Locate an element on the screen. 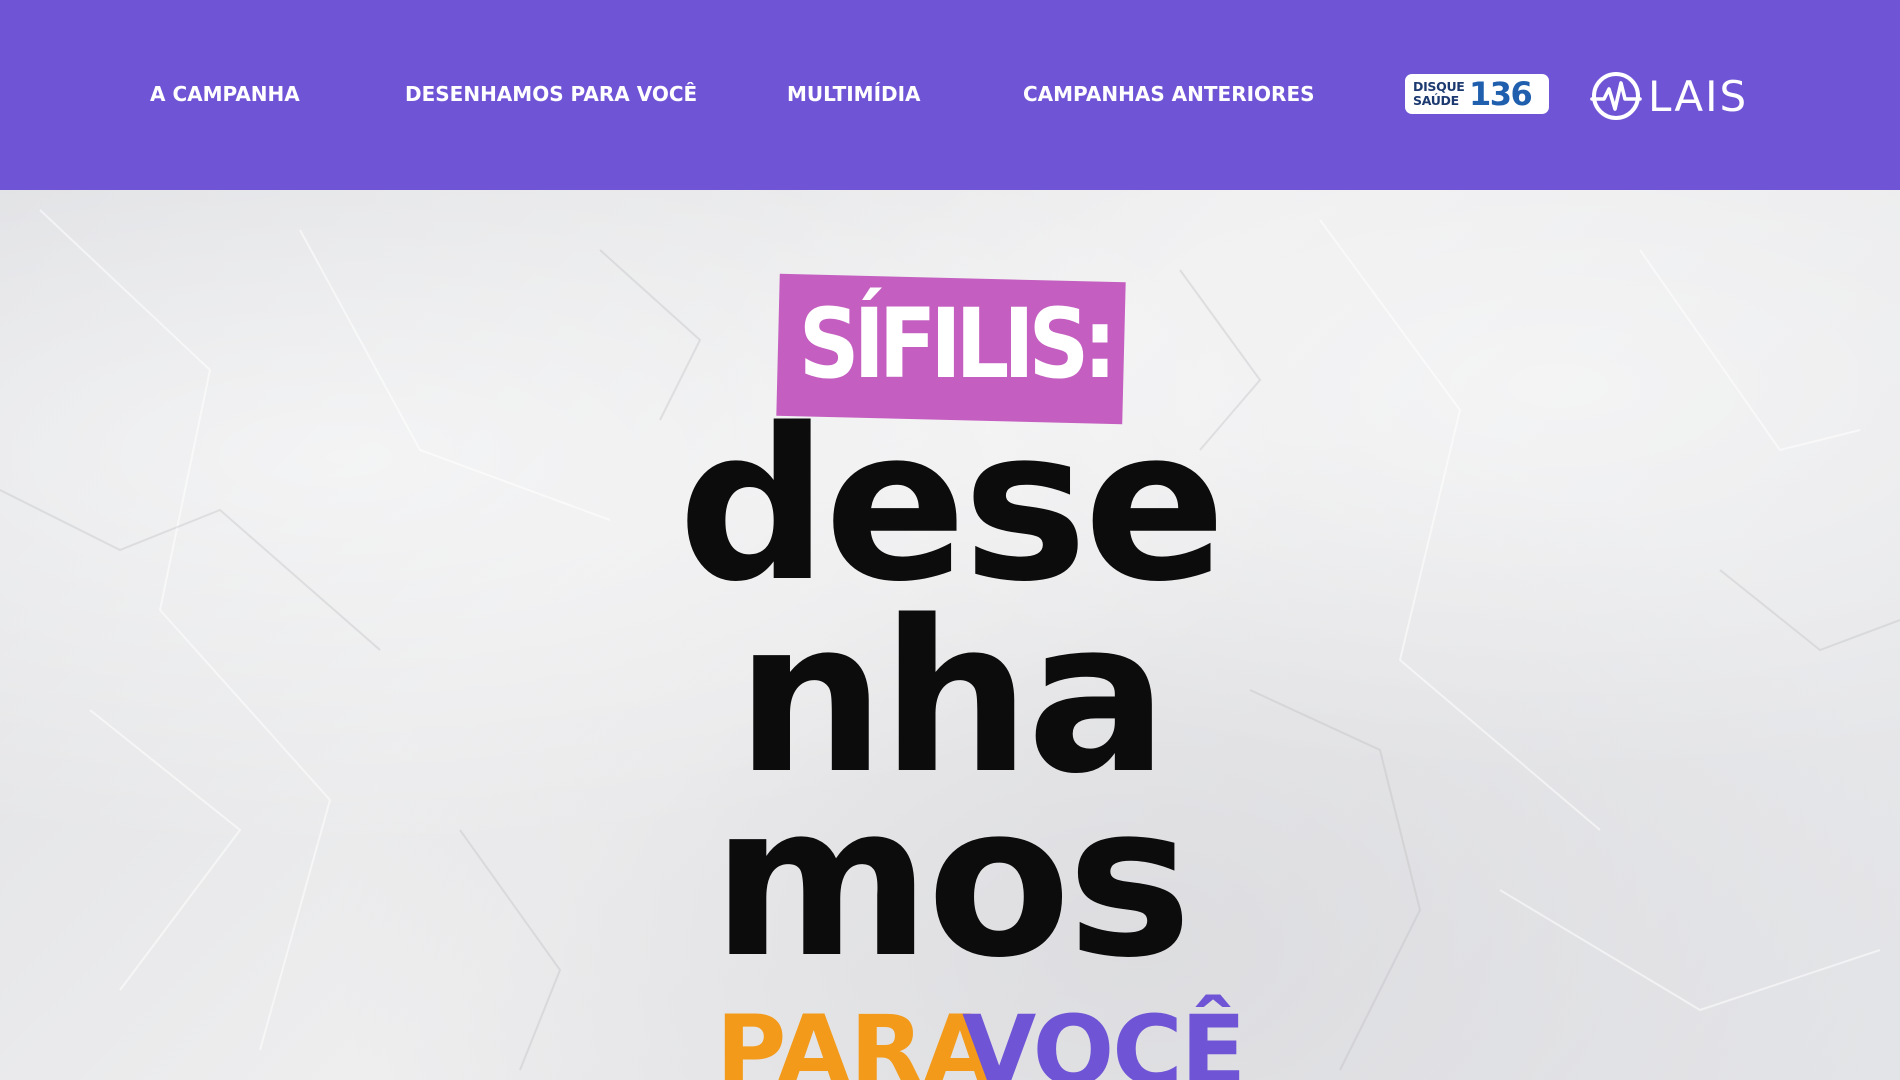 Image resolution: width=1900 pixels, height=1080 pixels. headline-voce: VOCÊ is located at coordinates (1104, 1037).